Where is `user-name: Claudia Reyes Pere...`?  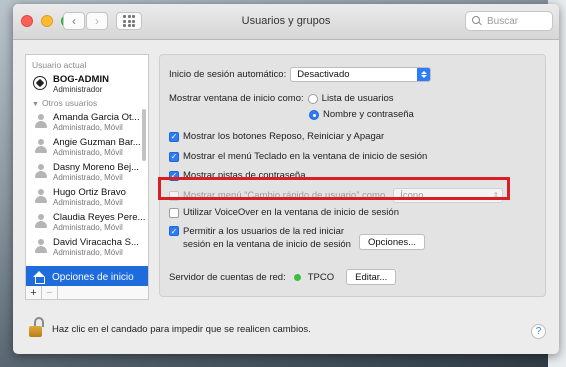
user-name: Claudia Reyes Pere... is located at coordinates (99, 217).